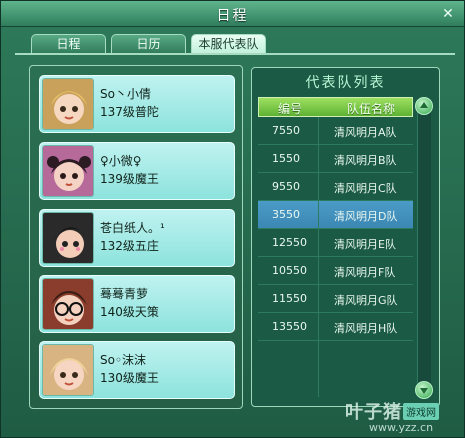 This screenshot has height=438, width=465. I want to click on member-level-school: 130级魔王, so click(129, 378).